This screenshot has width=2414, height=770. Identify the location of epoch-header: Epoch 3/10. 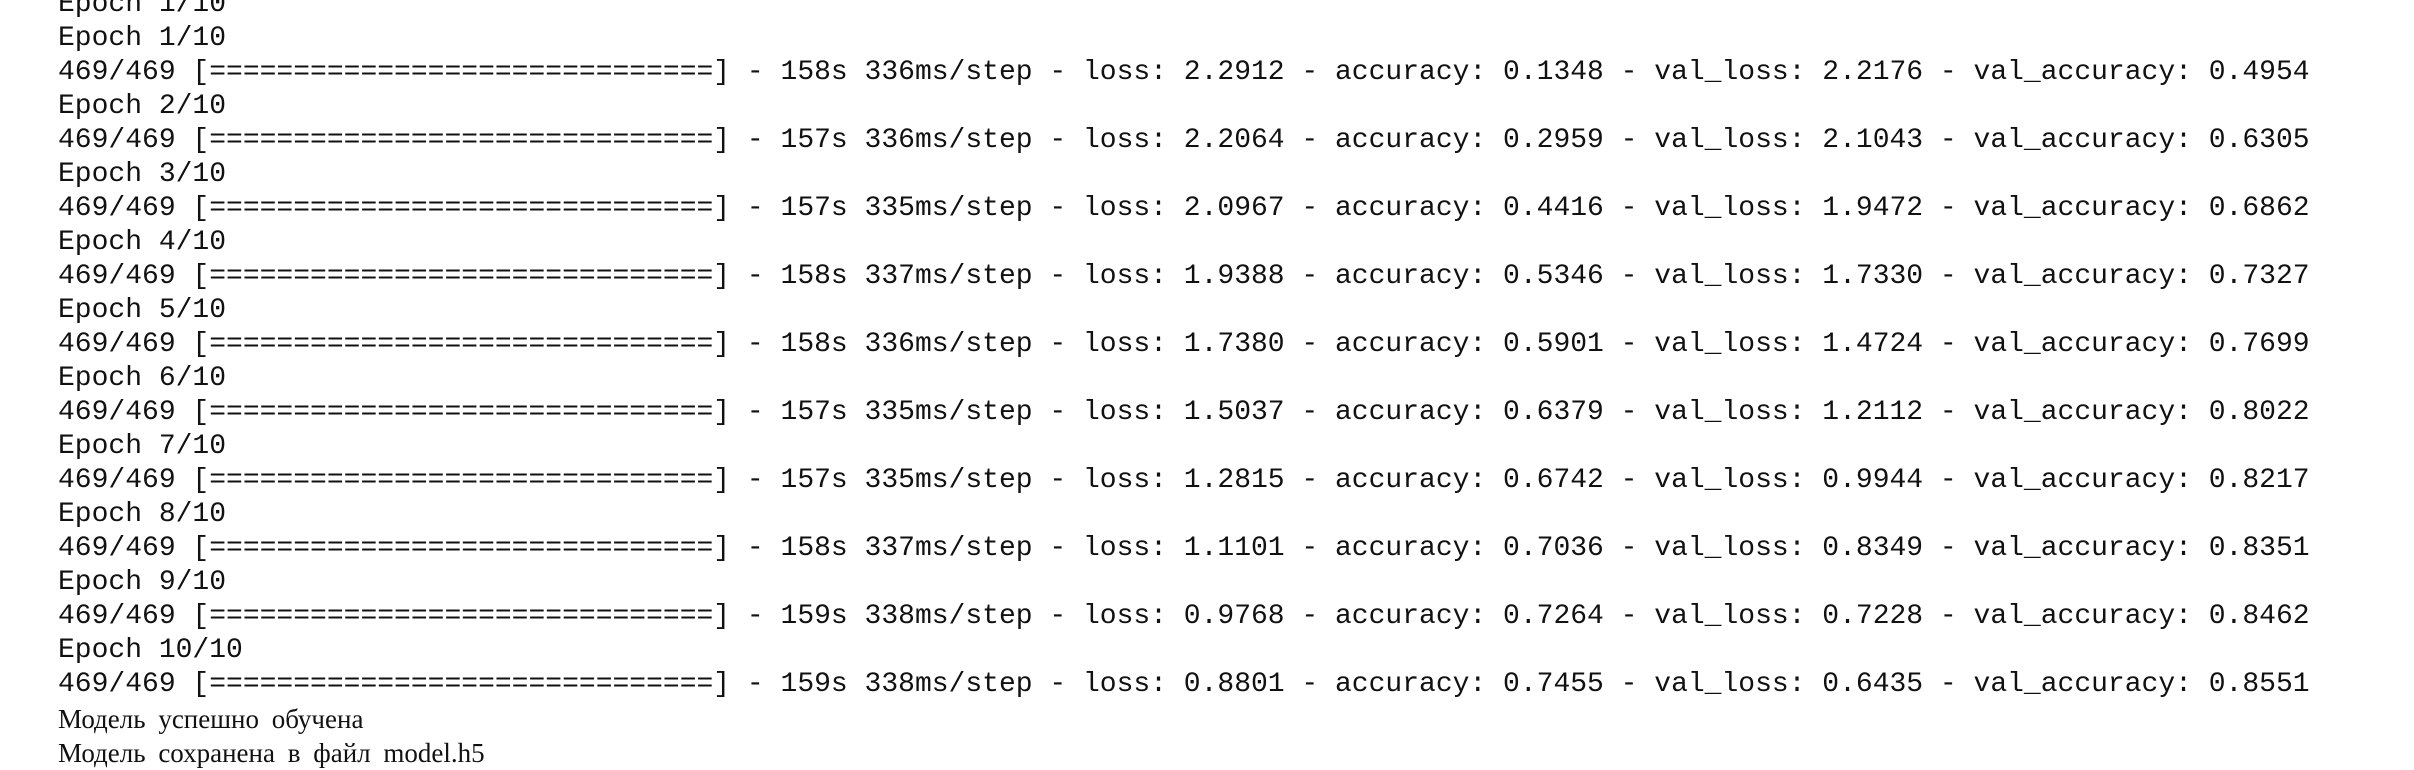
(142, 174).